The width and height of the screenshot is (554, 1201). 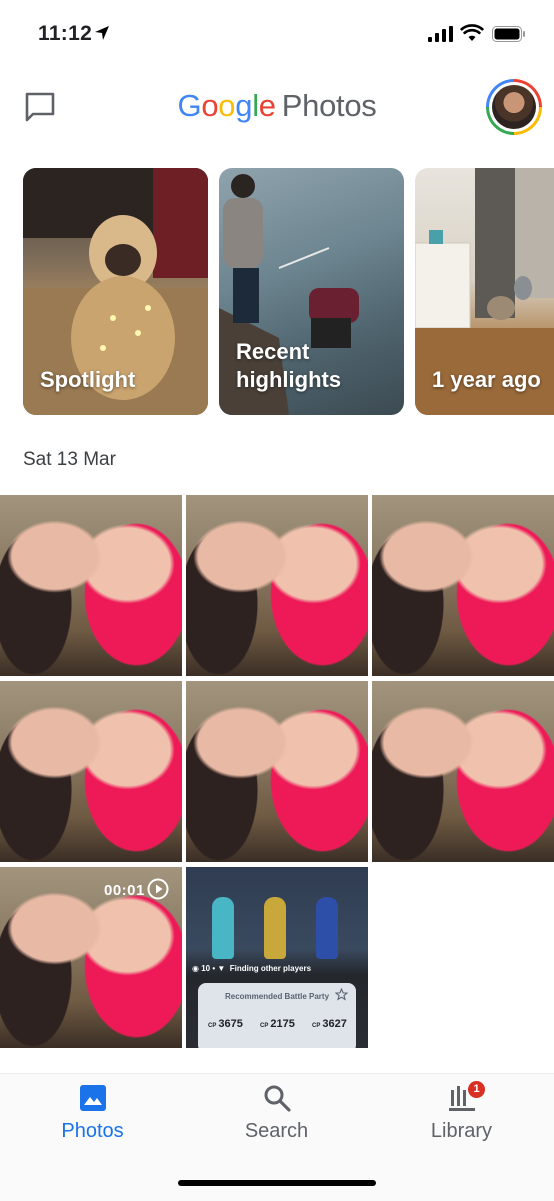 I want to click on memory-label: 1 year ago, so click(x=486, y=380).